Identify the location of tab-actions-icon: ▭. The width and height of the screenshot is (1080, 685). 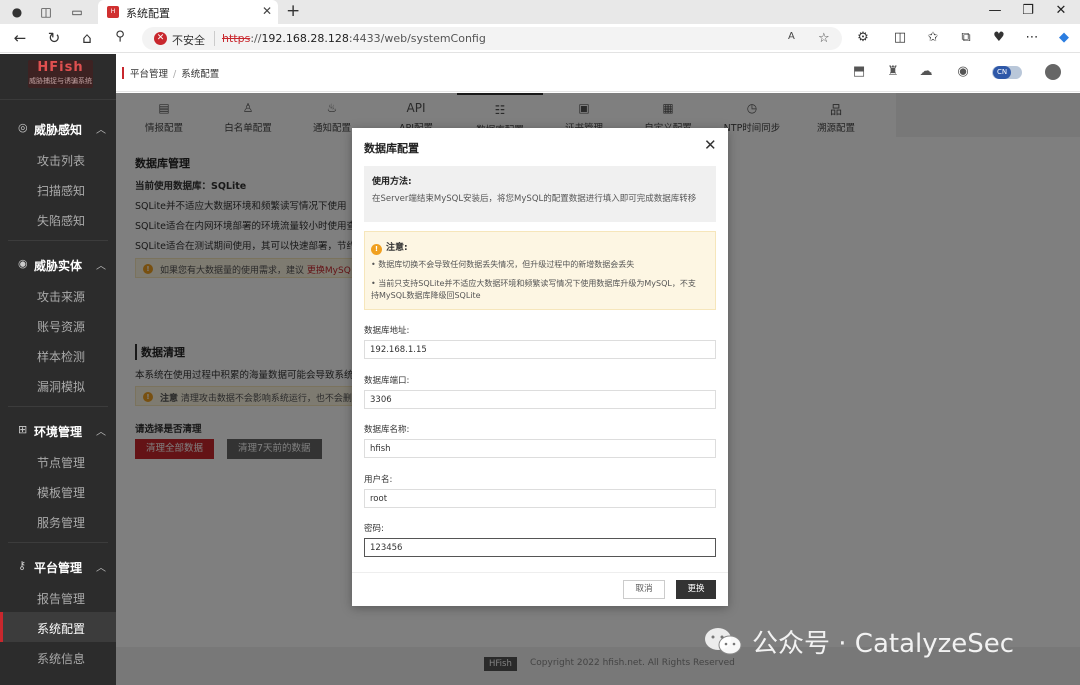
(77, 12).